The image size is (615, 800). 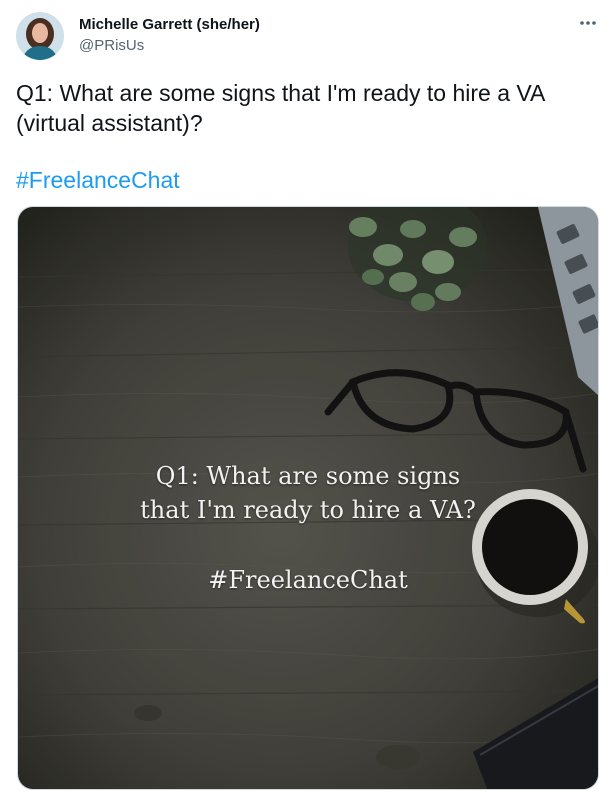 What do you see at coordinates (111, 45) in the screenshot?
I see `author-handle: @PRisUs` at bounding box center [111, 45].